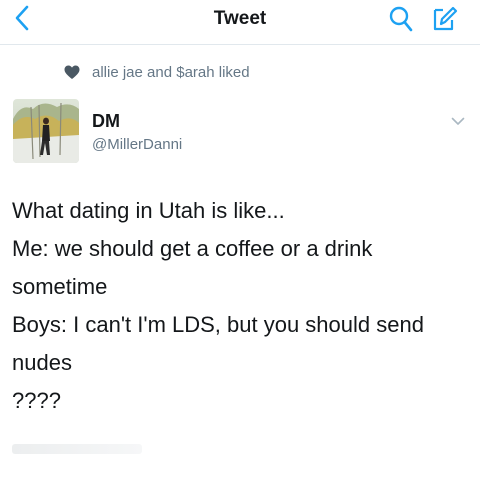 The width and height of the screenshot is (480, 480). What do you see at coordinates (240, 22) in the screenshot?
I see `navigation-bar: Tweet` at bounding box center [240, 22].